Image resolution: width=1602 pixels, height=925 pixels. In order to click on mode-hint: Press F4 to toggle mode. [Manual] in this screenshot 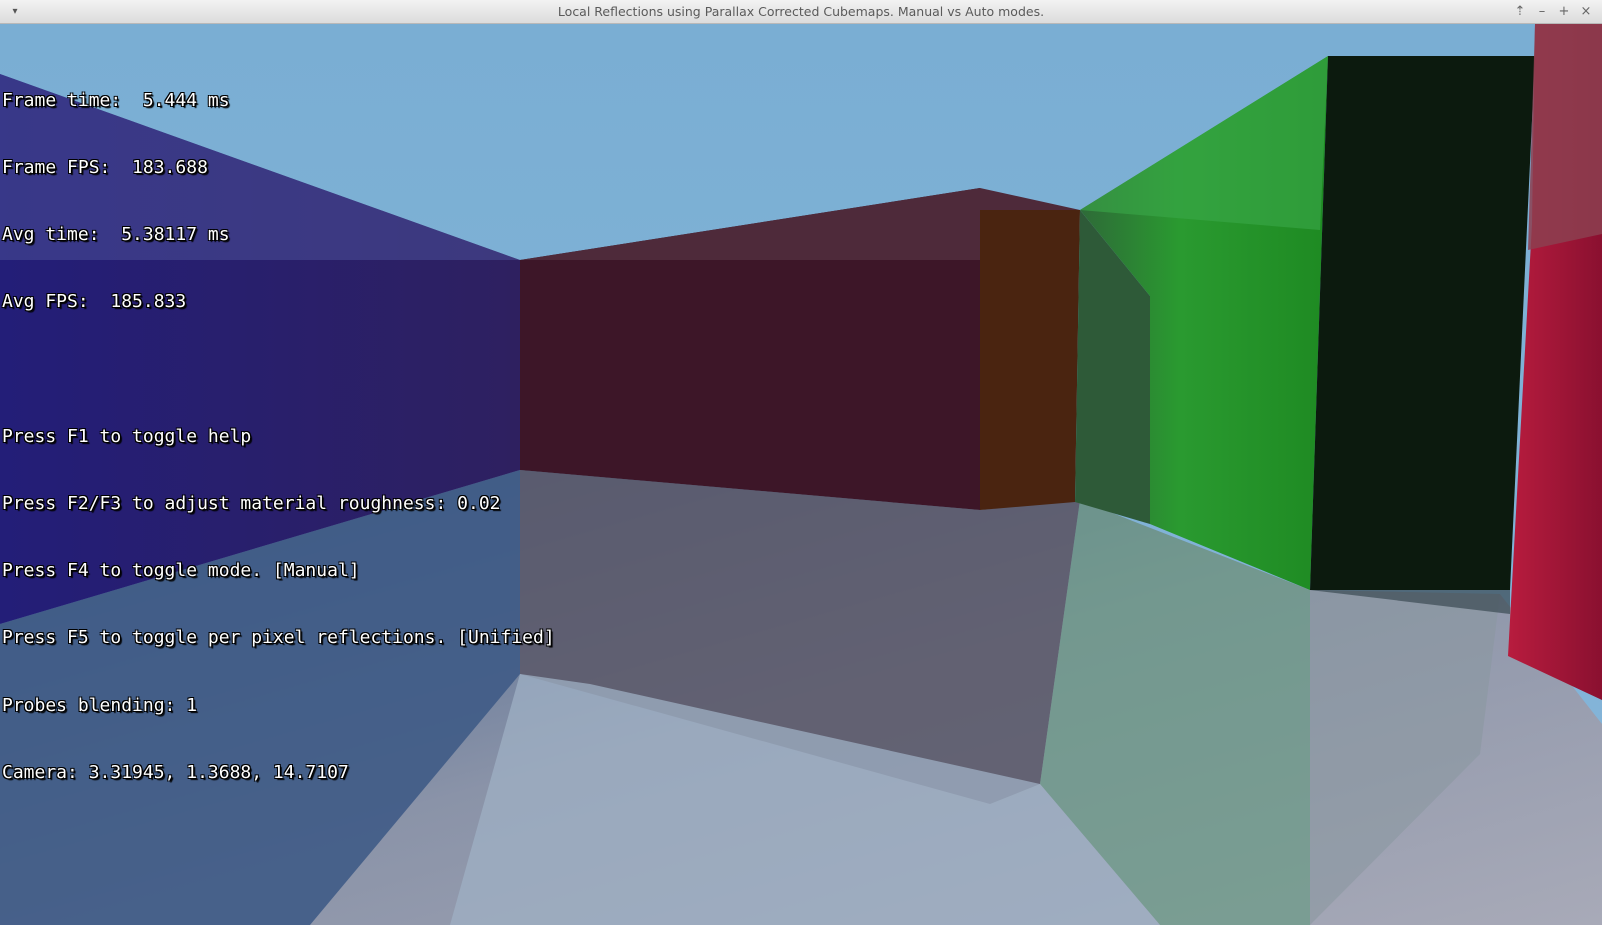, I will do `click(181, 571)`.